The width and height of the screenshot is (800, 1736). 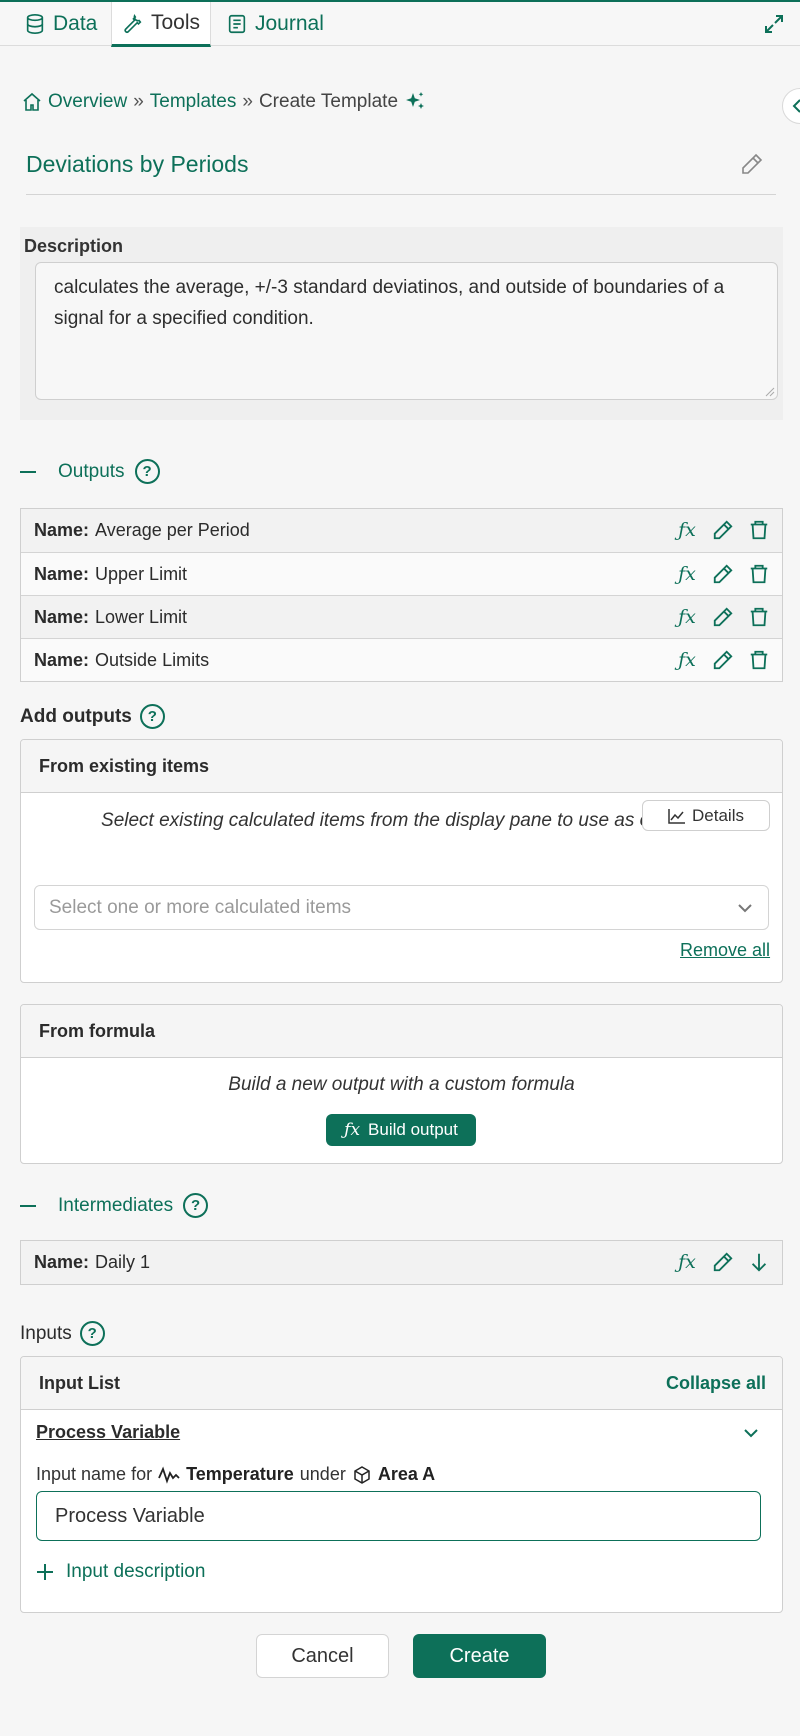 What do you see at coordinates (74, 246) in the screenshot?
I see `description-label: Description` at bounding box center [74, 246].